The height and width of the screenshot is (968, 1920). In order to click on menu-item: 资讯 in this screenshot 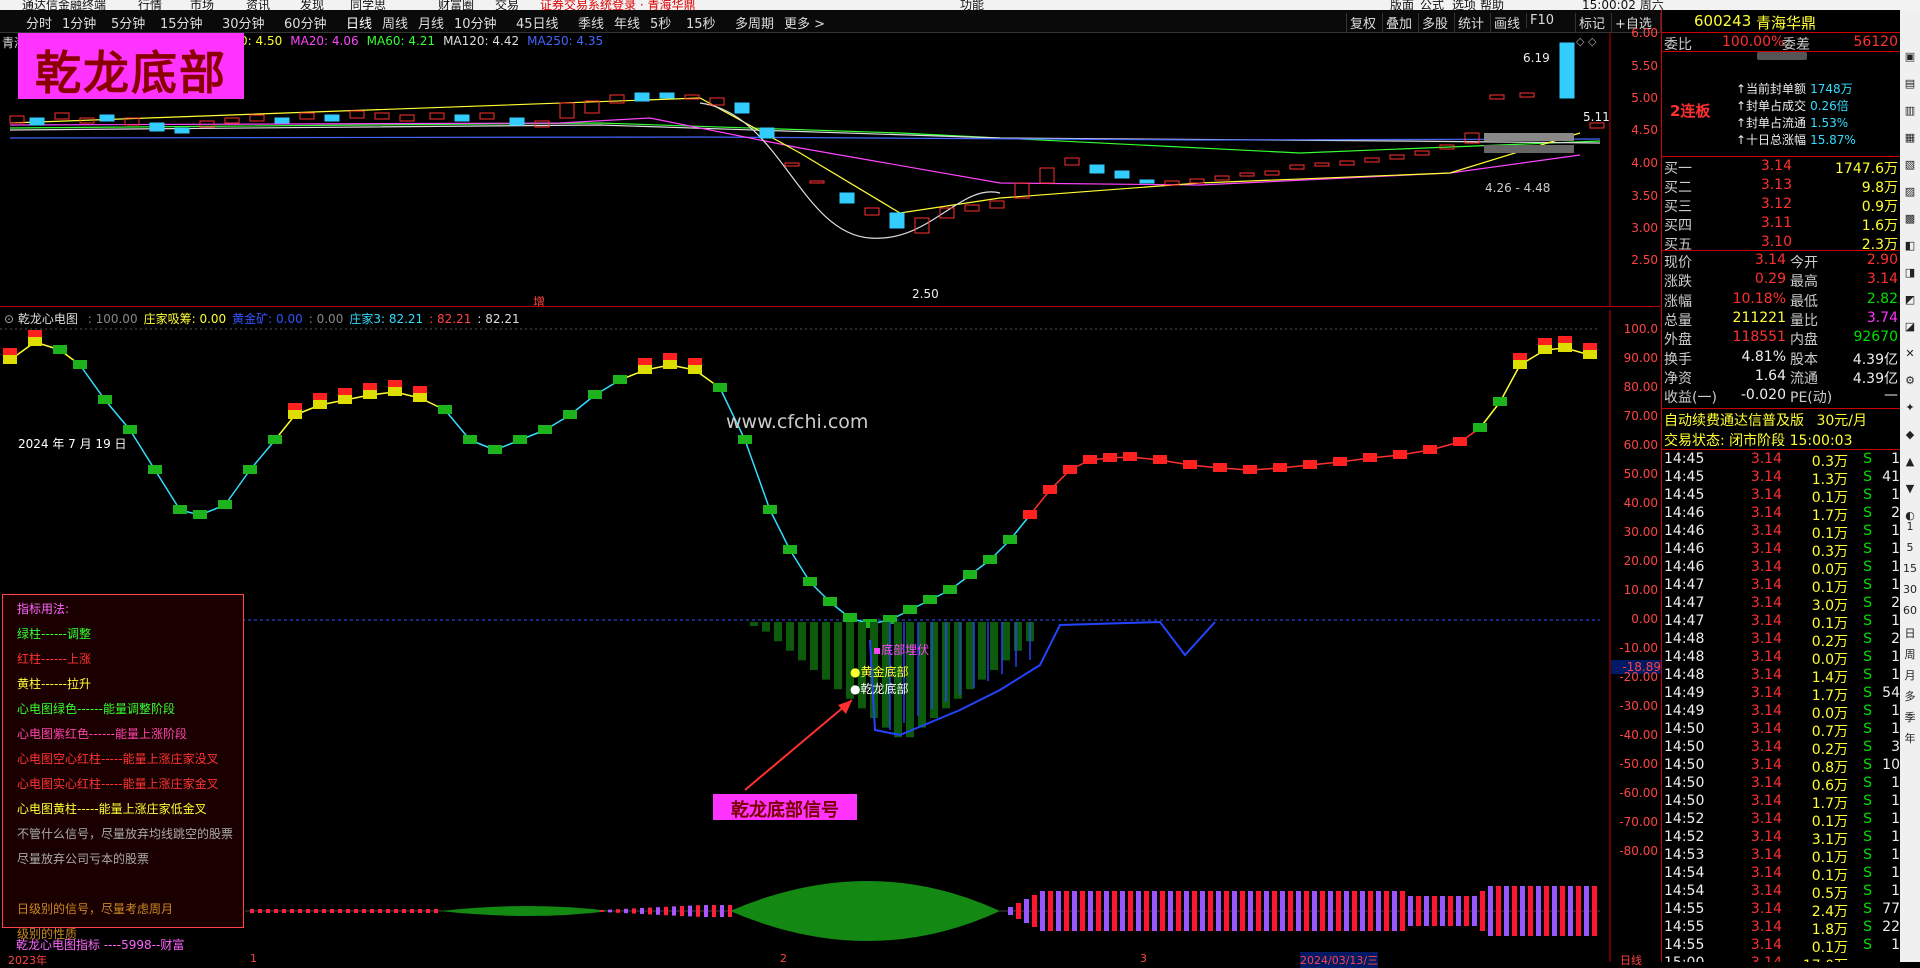, I will do `click(258, 5)`.